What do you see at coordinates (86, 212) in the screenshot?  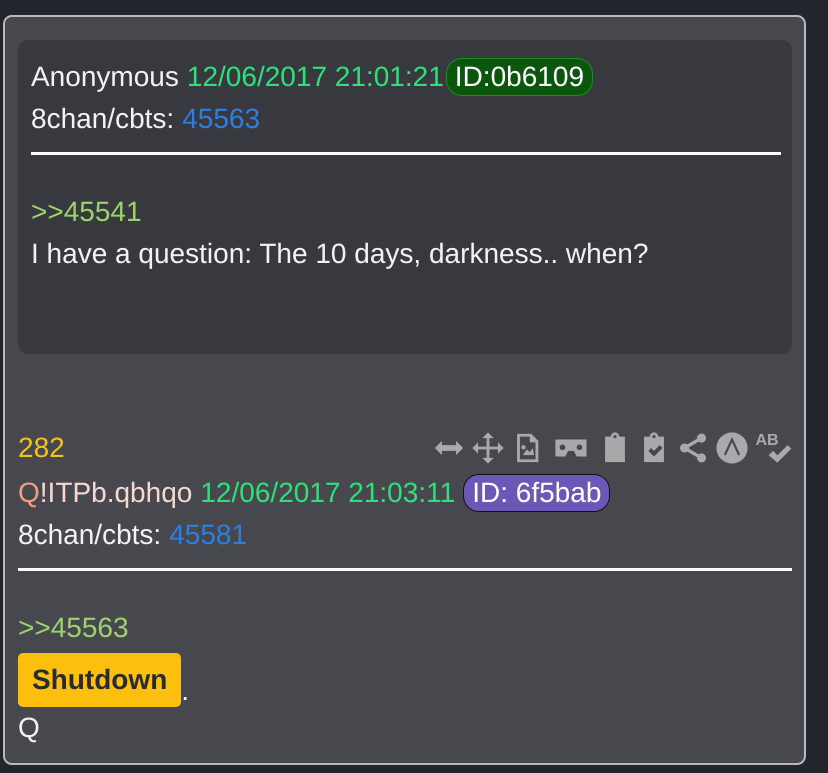 I see `reply-link: >>45541` at bounding box center [86, 212].